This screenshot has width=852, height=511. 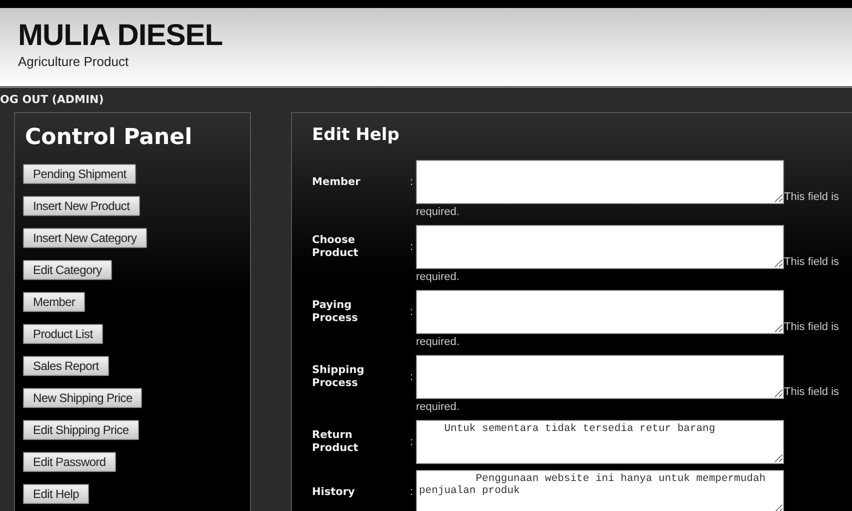 What do you see at coordinates (74, 61) in the screenshot?
I see `site-subtitle: Agriculture Product` at bounding box center [74, 61].